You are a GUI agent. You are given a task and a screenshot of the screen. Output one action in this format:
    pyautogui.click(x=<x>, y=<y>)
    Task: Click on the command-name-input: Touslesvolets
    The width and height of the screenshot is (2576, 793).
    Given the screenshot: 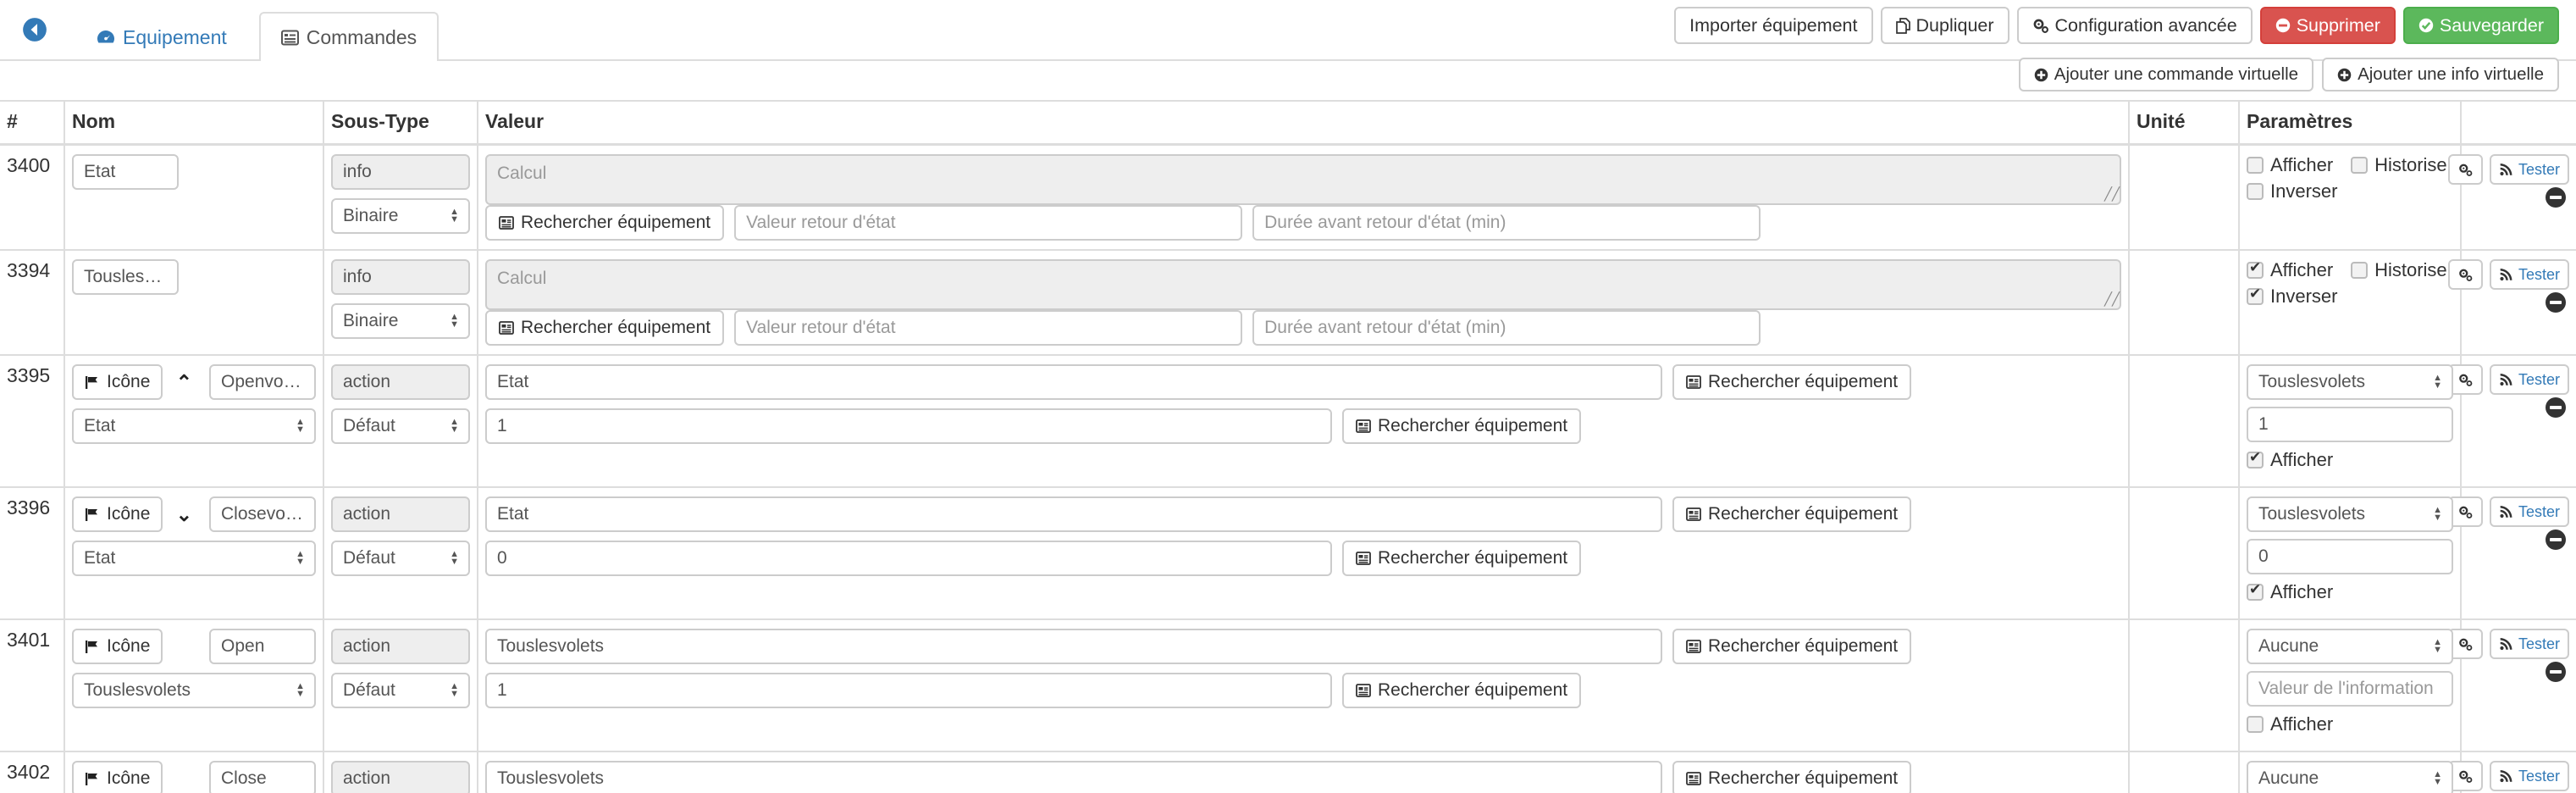 What is the action you would take?
    pyautogui.click(x=126, y=277)
    